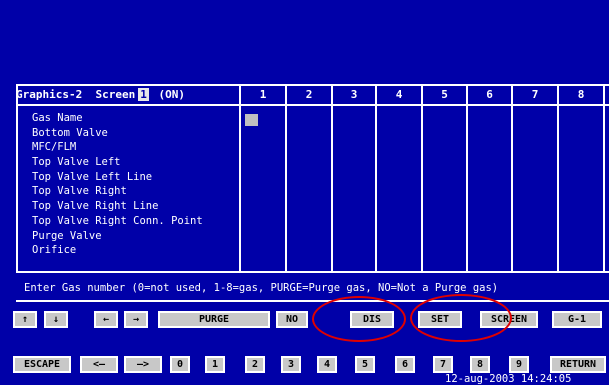  Describe the element at coordinates (489, 94) in the screenshot. I see `column-header-6: 6` at that location.